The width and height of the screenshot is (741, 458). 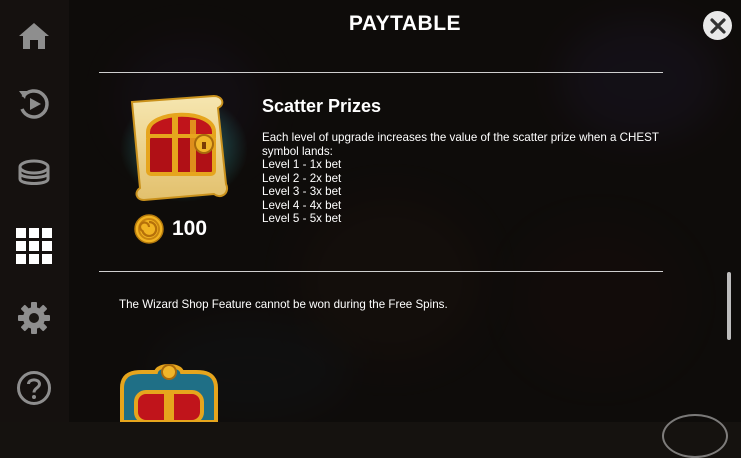 What do you see at coordinates (34, 211) in the screenshot?
I see `sidebar` at bounding box center [34, 211].